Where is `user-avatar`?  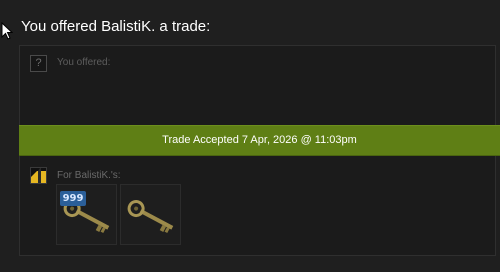 user-avatar is located at coordinates (38, 175).